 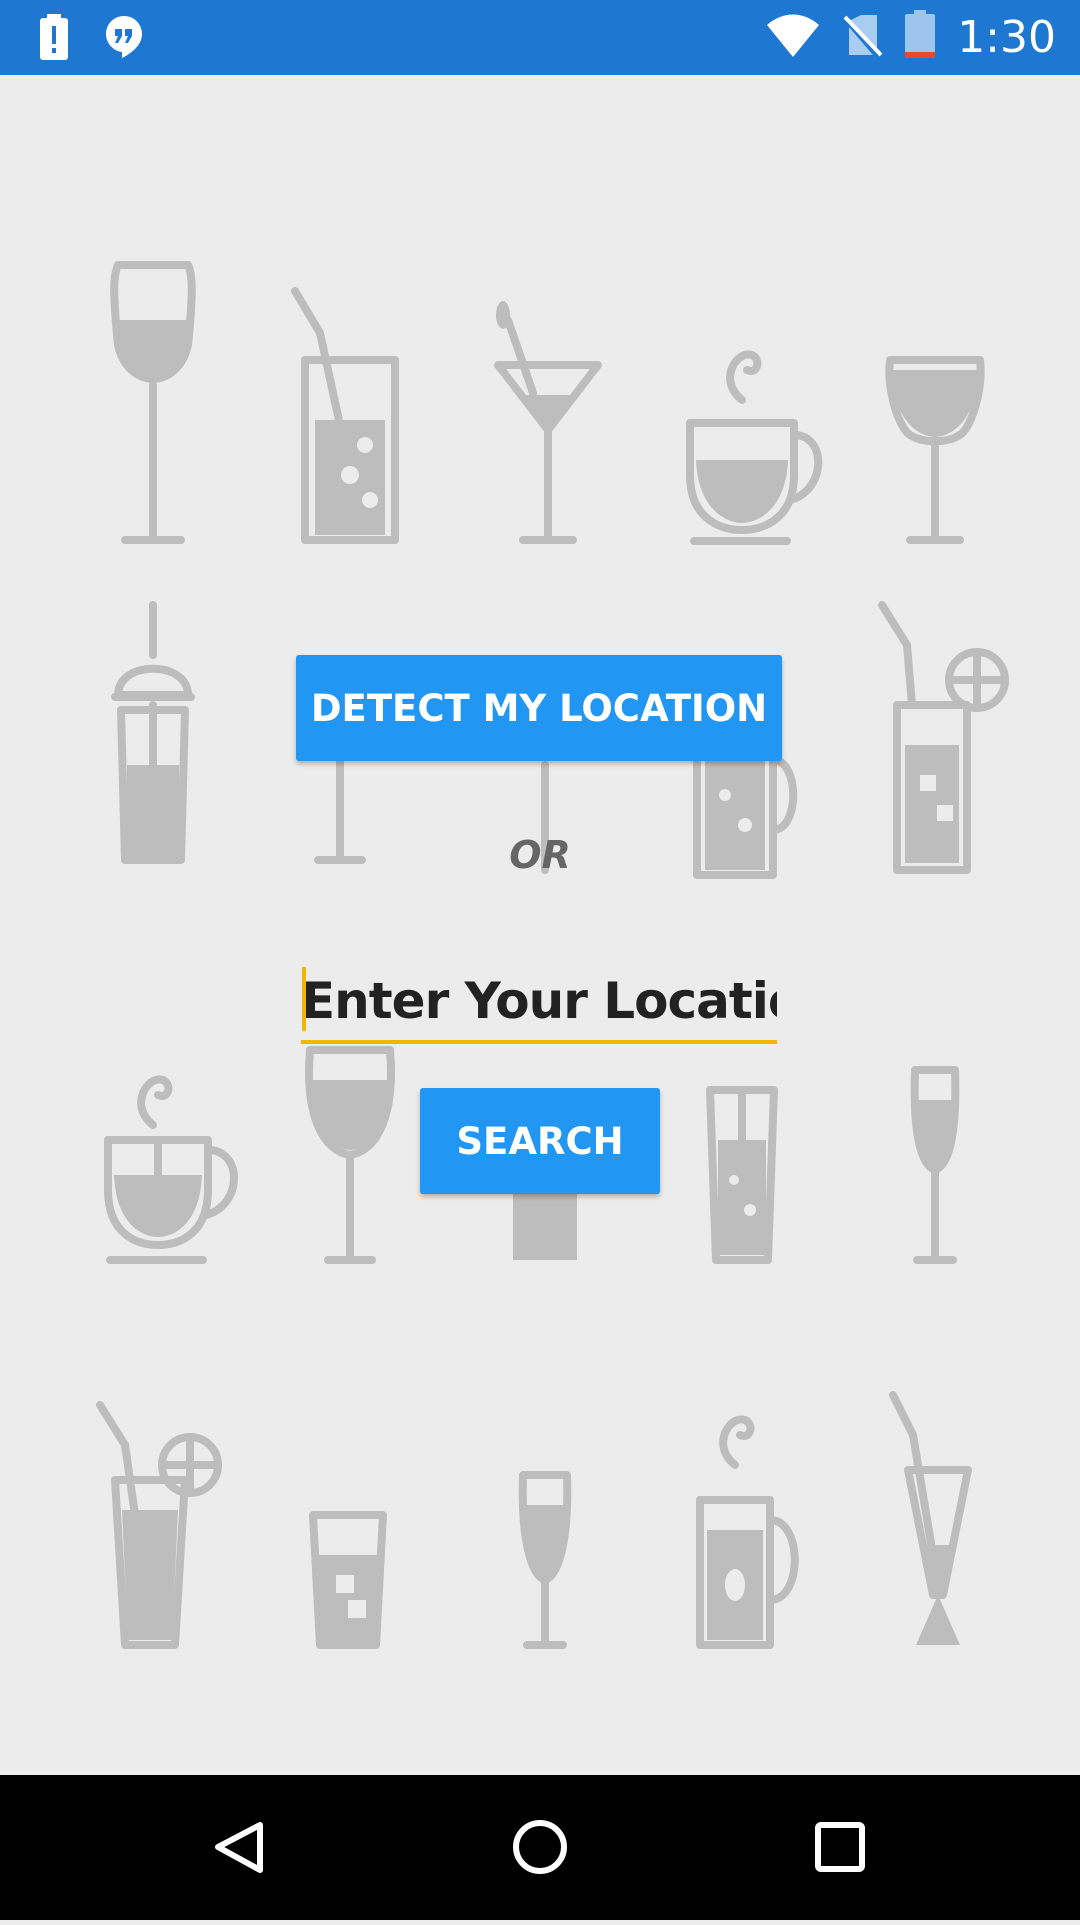 I want to click on no-sim-icon, so click(x=863, y=37).